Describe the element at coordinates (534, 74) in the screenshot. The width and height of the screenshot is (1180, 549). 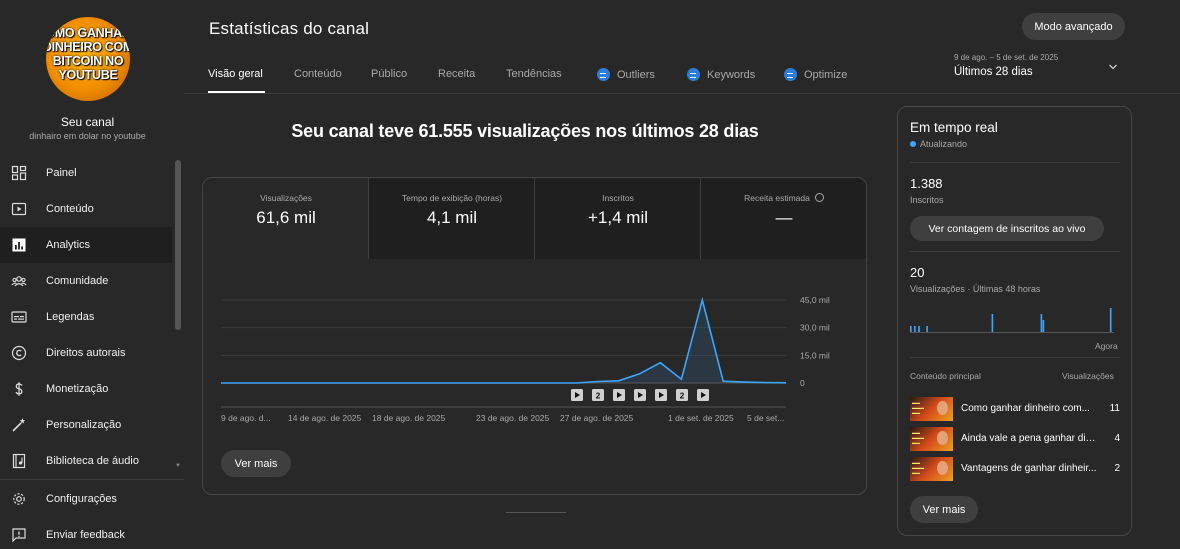
I see `tab-tendencias: Tendências` at that location.